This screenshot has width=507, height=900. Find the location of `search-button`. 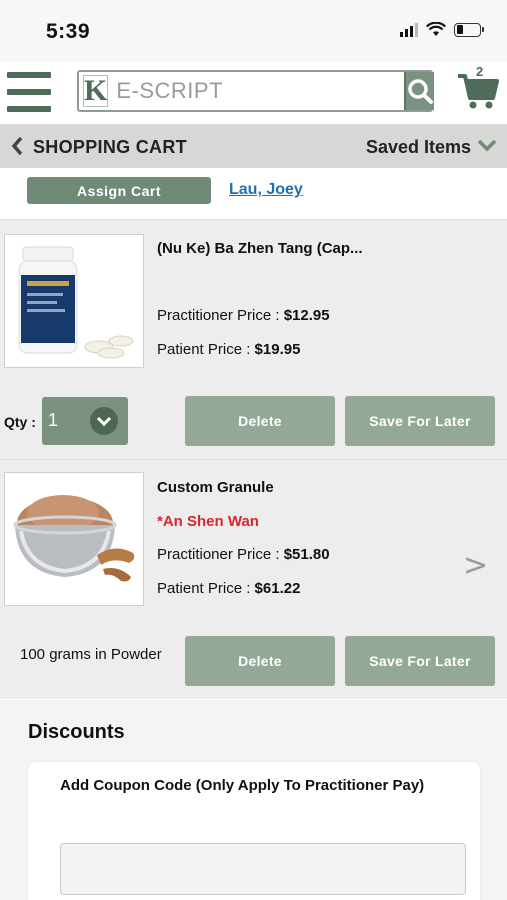

search-button is located at coordinates (419, 91).